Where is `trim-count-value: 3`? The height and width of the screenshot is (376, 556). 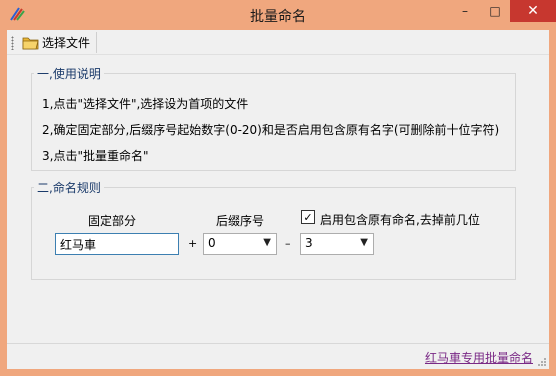 trim-count-value: 3 is located at coordinates (309, 243).